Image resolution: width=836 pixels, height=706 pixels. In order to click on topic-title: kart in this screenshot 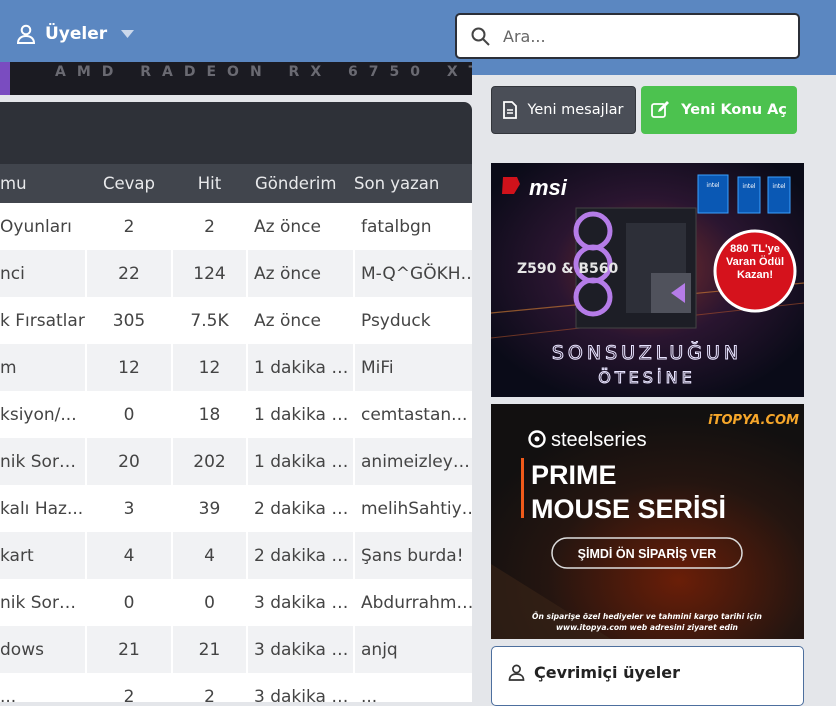, I will do `click(43, 555)`.